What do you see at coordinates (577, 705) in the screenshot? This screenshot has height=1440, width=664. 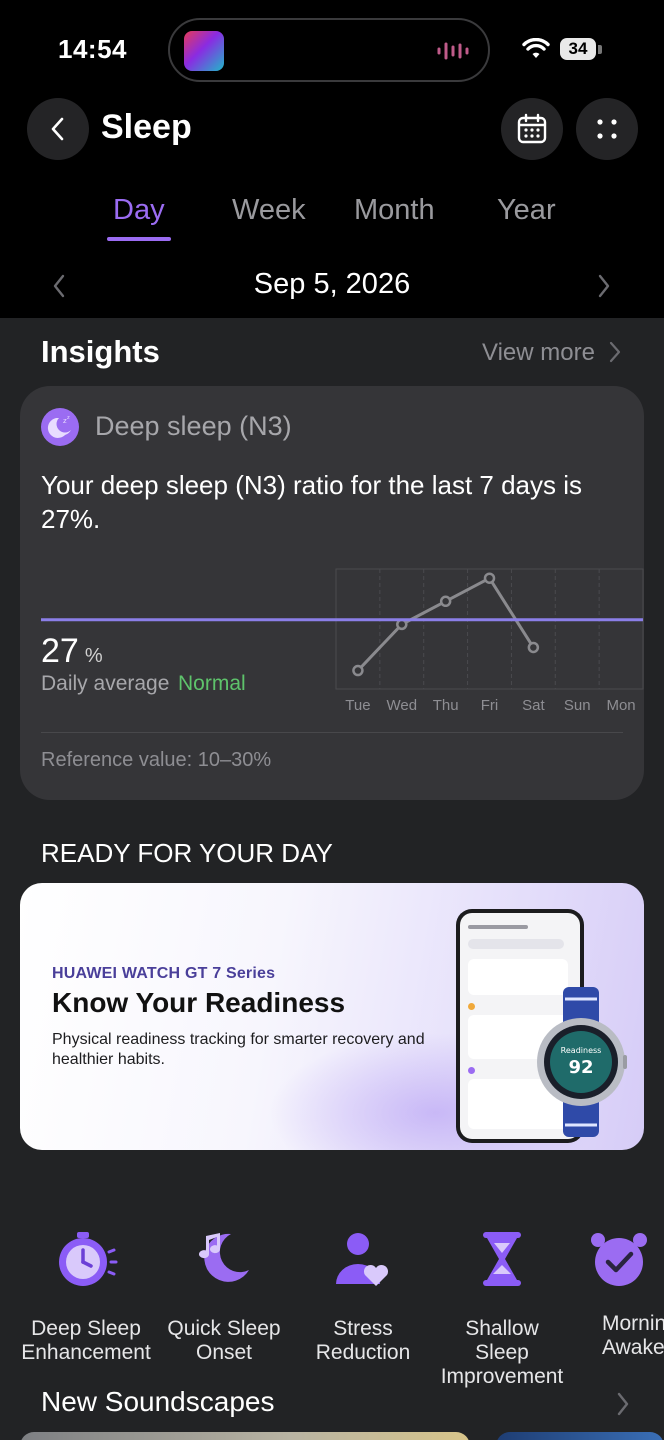 I see `chart-x-tick-label: Sun` at bounding box center [577, 705].